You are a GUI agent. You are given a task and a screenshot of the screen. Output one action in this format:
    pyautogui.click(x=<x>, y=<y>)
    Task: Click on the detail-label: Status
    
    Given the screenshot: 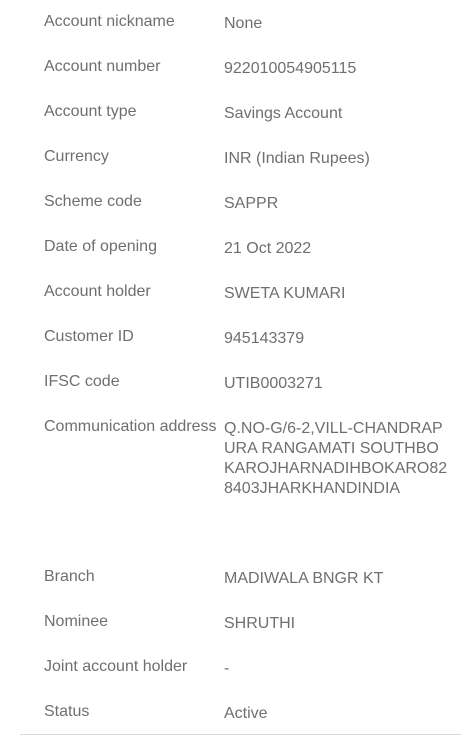 What is the action you would take?
    pyautogui.click(x=67, y=711)
    